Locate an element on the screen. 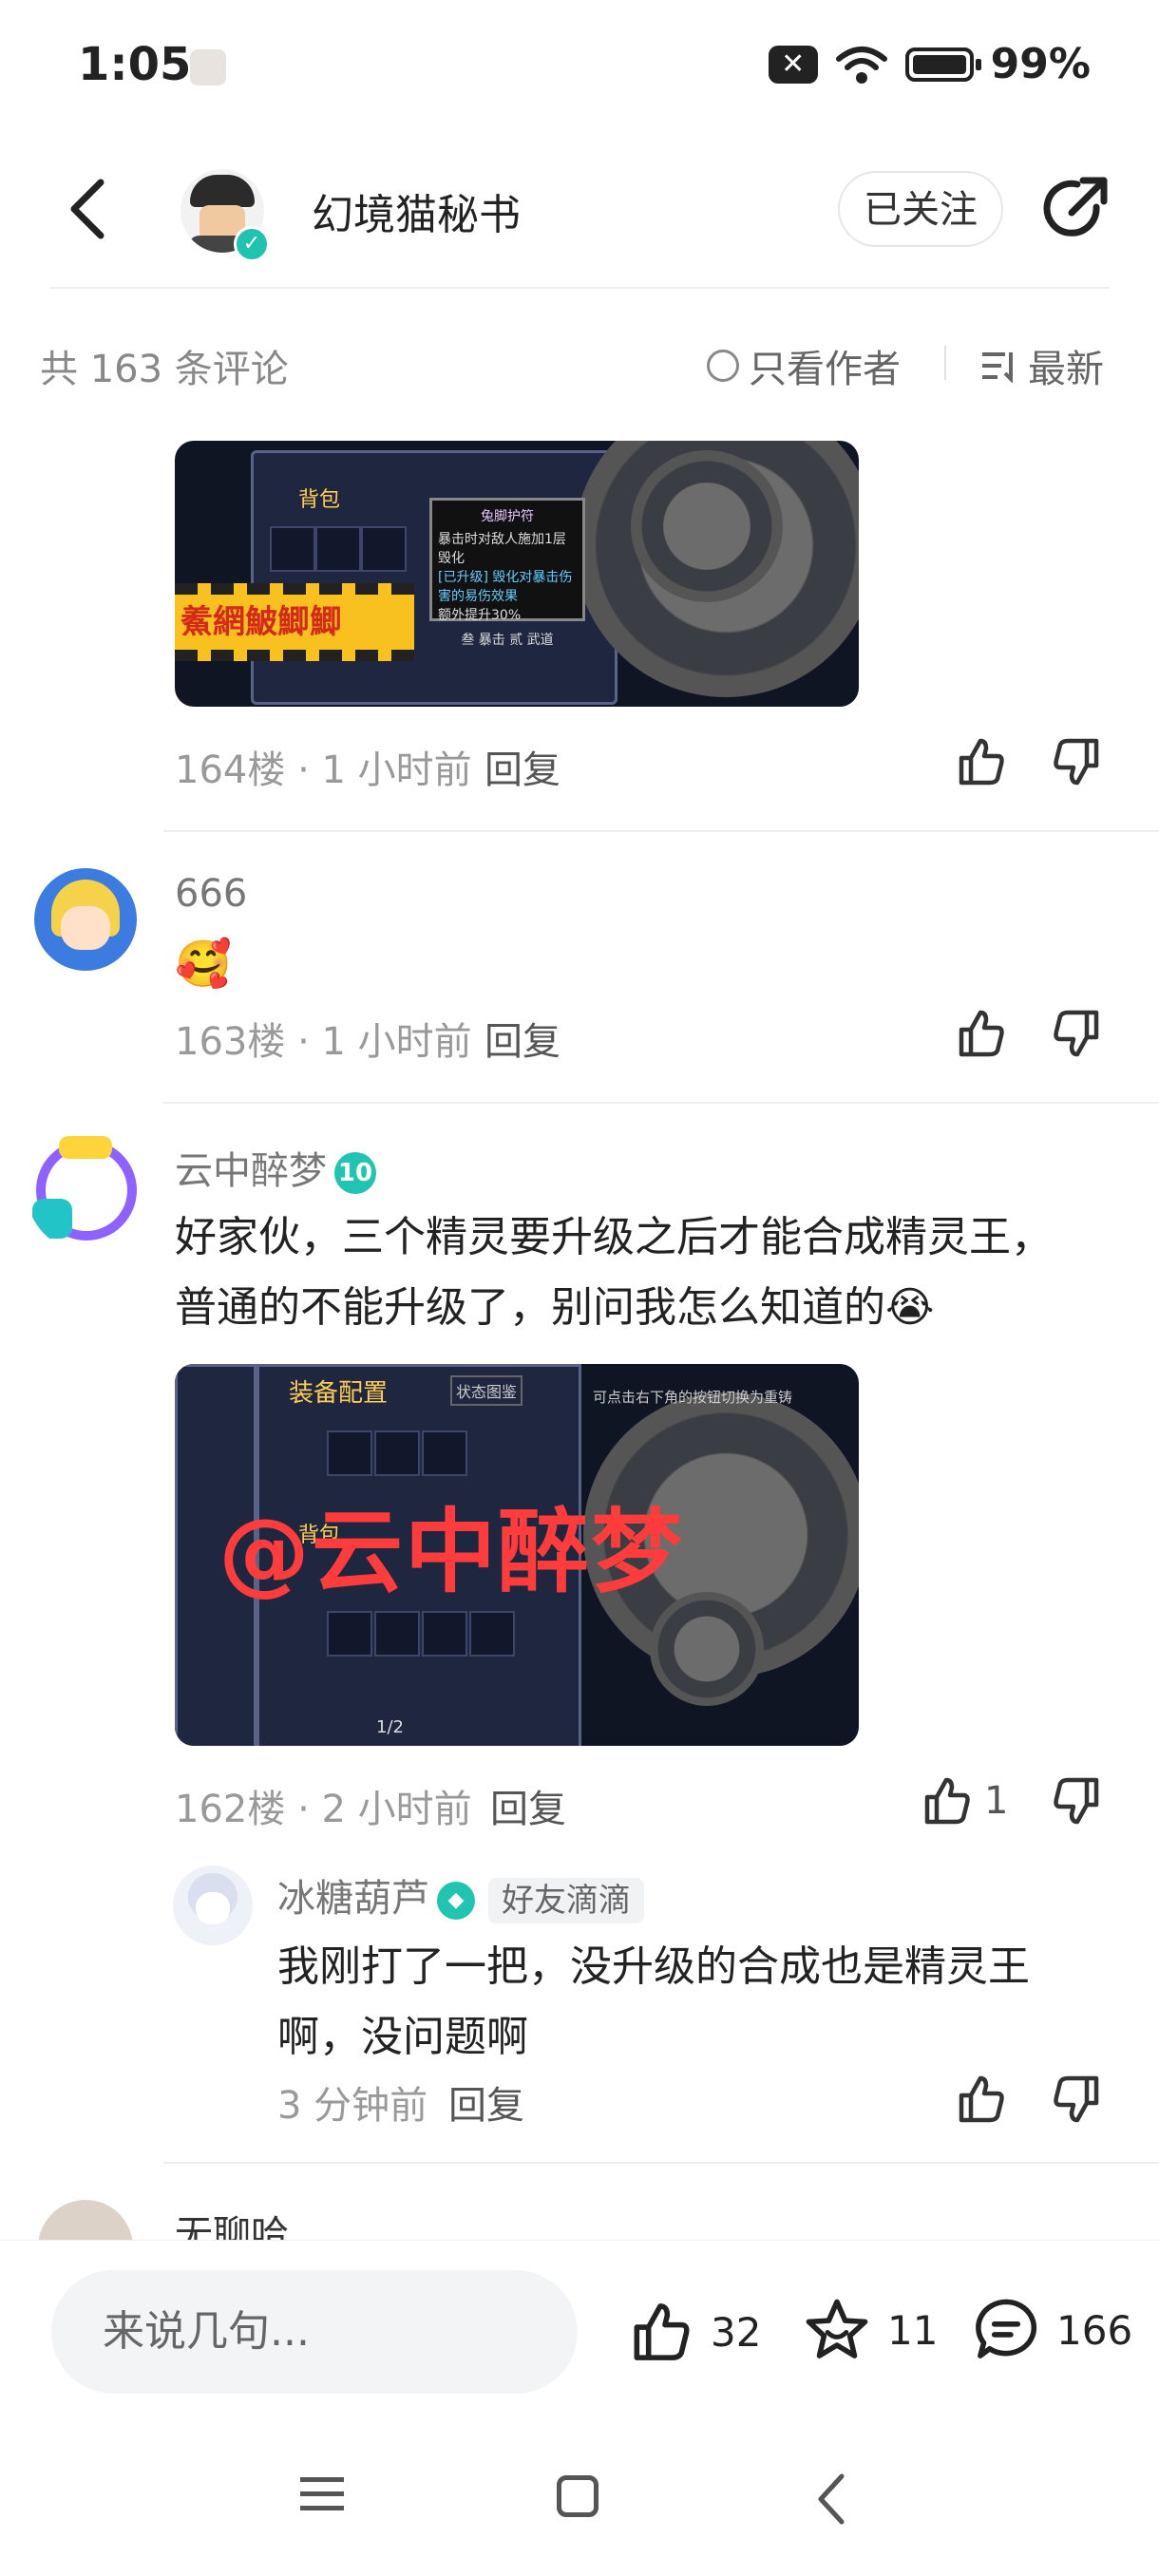 The image size is (1159, 2576). post-like-button: 32 is located at coordinates (692, 2332).